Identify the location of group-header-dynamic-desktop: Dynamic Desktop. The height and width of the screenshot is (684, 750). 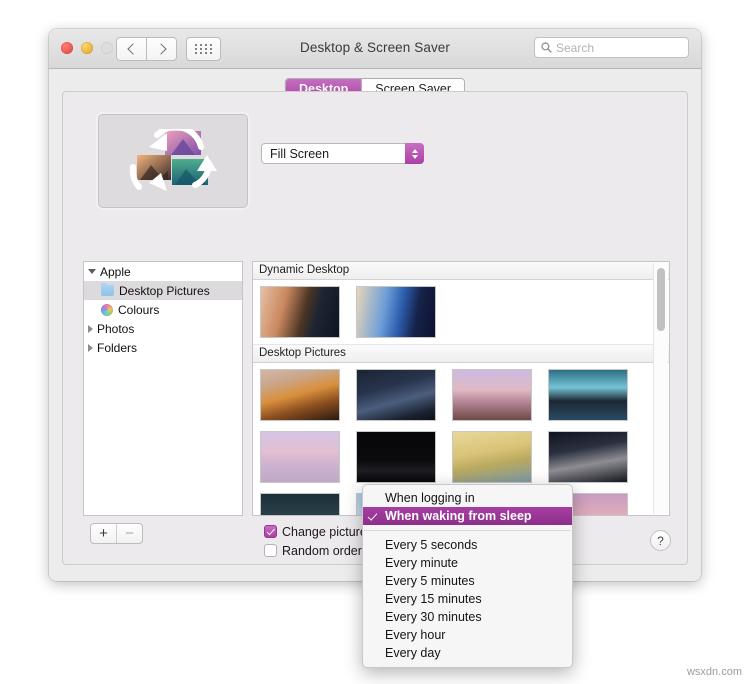
(461, 271).